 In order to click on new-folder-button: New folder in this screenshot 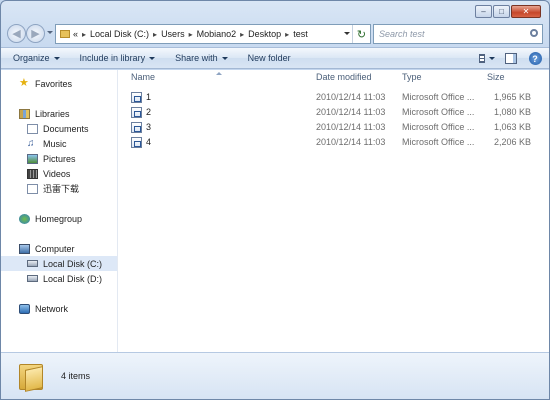, I will do `click(269, 58)`.